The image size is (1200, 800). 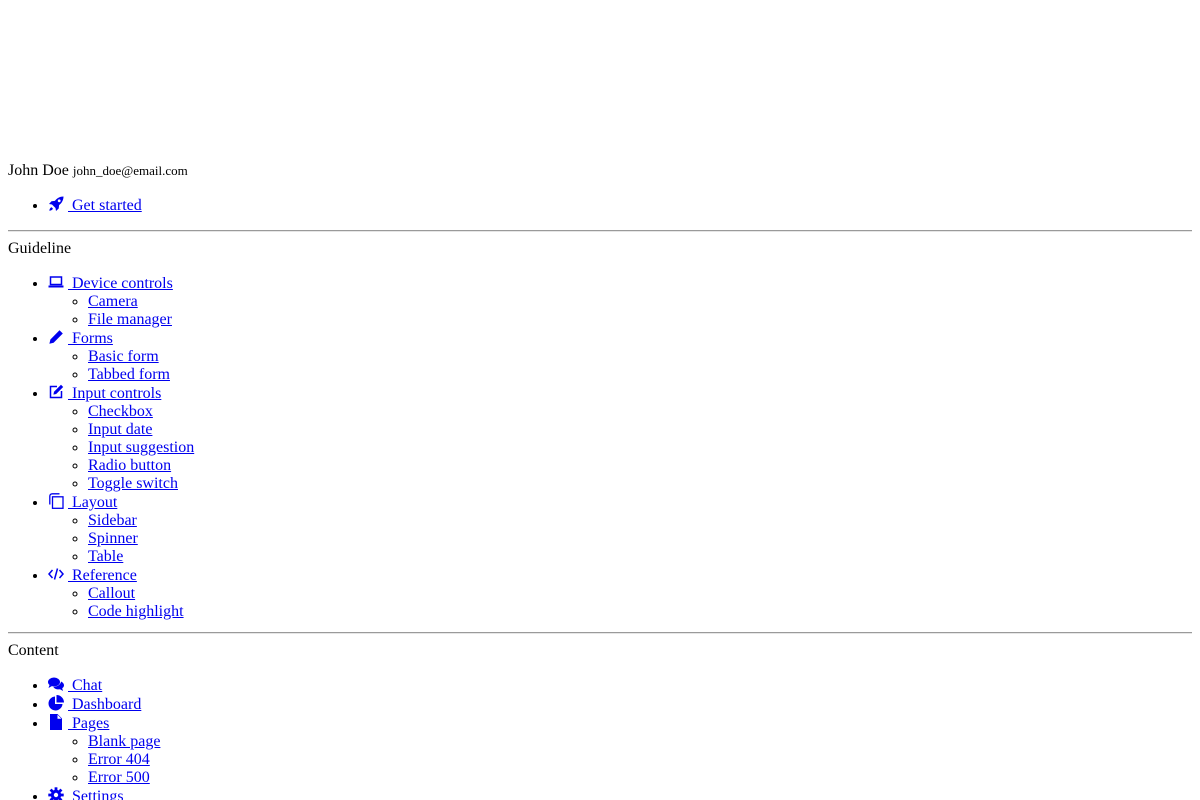 What do you see at coordinates (56, 793) in the screenshot?
I see `gear-icon` at bounding box center [56, 793].